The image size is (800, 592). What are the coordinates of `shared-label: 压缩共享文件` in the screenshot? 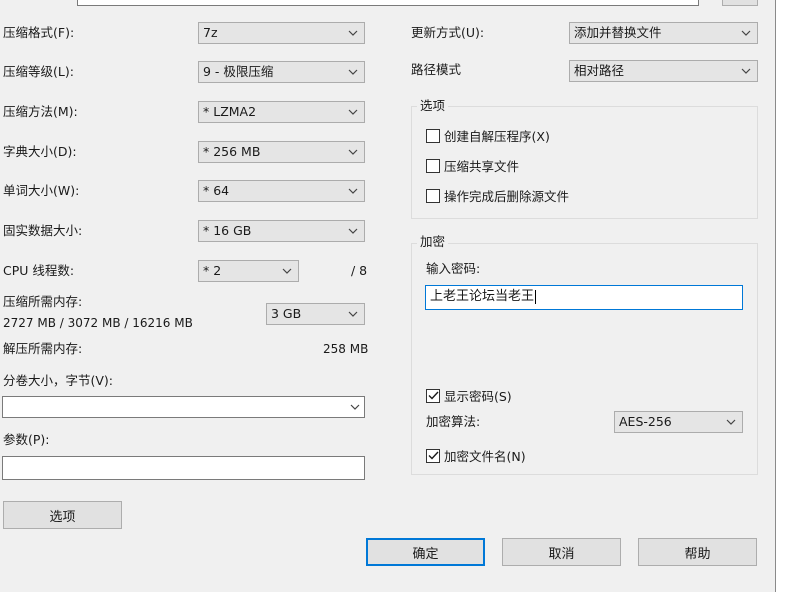 It's located at (482, 166).